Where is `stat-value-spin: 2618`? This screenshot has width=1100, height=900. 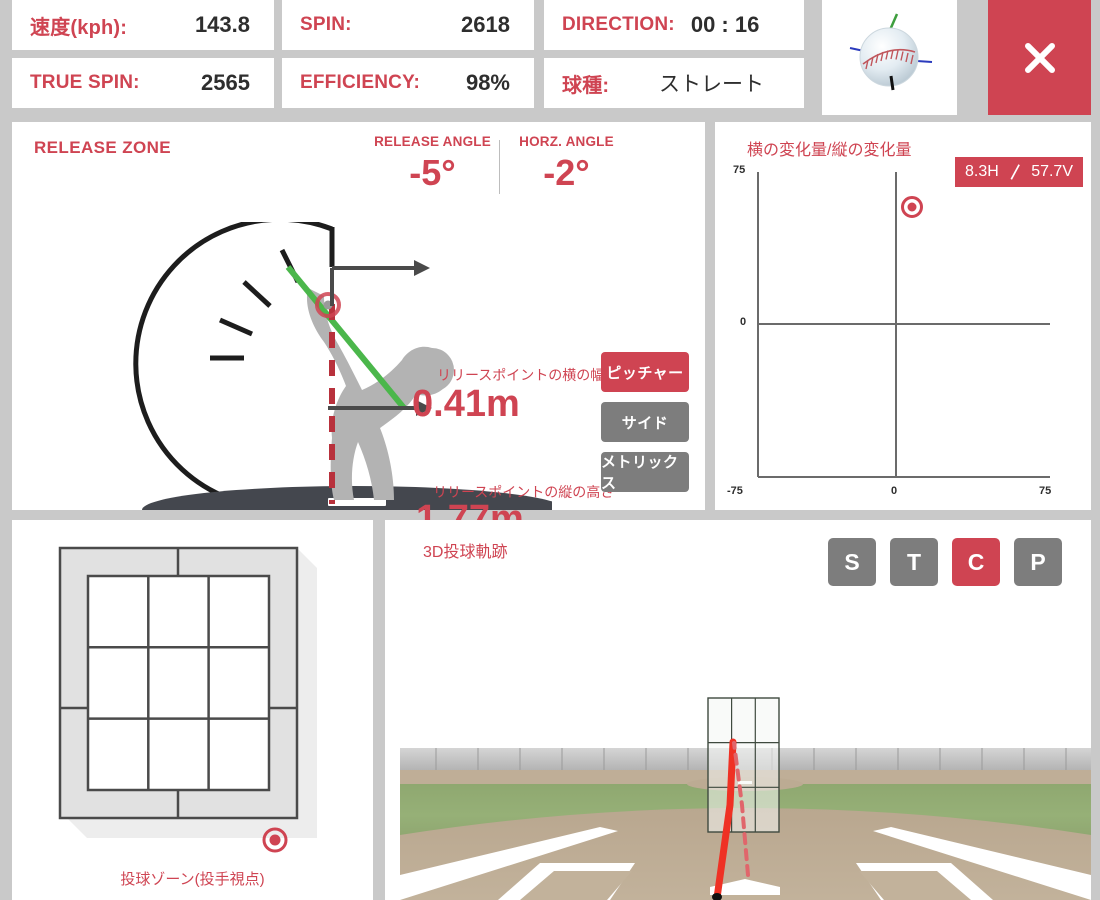 stat-value-spin: 2618 is located at coordinates (485, 24).